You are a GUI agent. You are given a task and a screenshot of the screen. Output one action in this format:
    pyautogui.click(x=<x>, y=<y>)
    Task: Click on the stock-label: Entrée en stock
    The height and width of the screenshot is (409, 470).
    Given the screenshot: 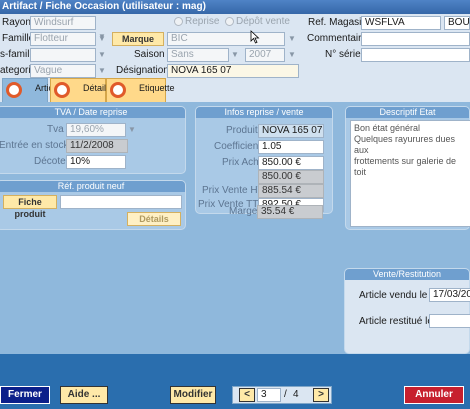 What is the action you would take?
    pyautogui.click(x=34, y=145)
    